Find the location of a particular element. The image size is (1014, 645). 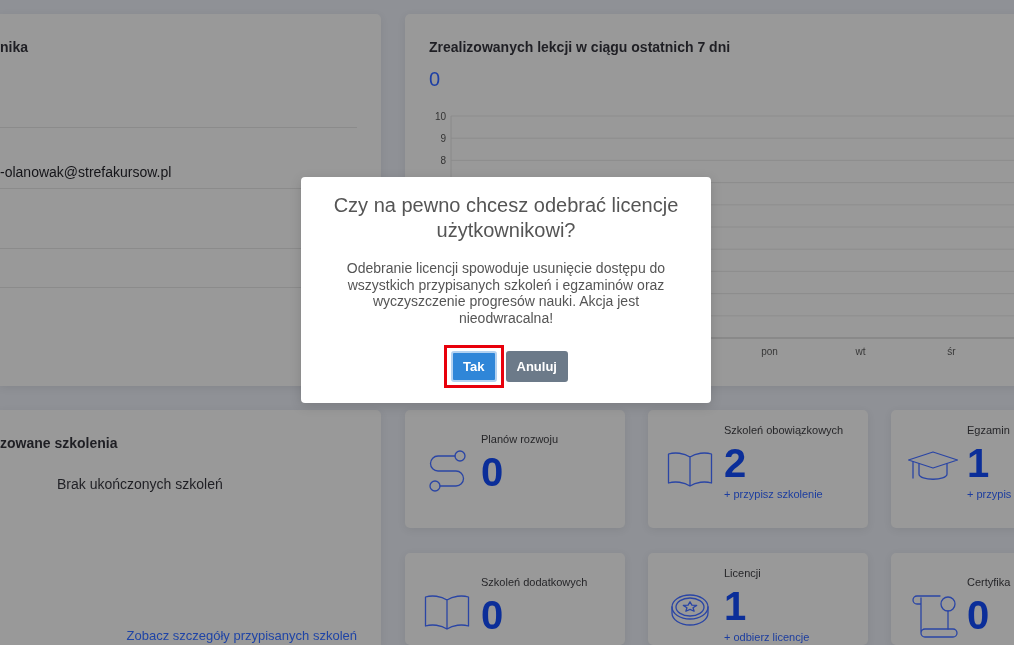

empty-message: Brak ukończonych szkoleń is located at coordinates (140, 484).